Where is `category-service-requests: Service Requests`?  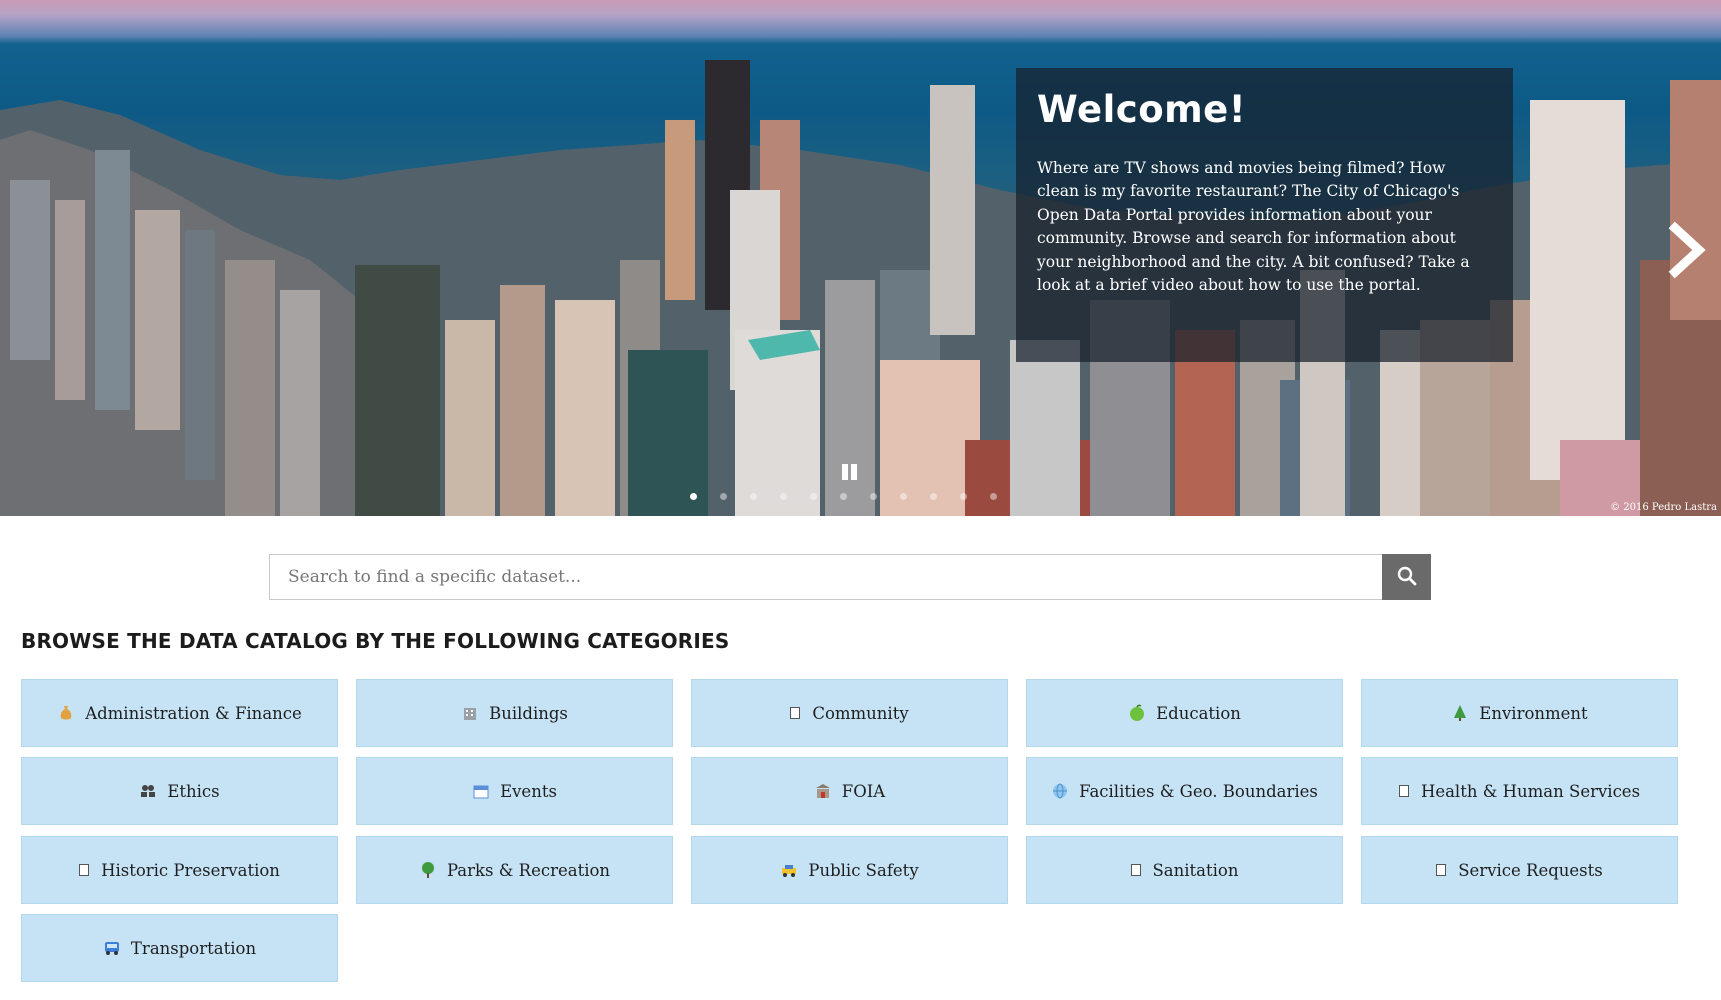 category-service-requests: Service Requests is located at coordinates (1519, 870).